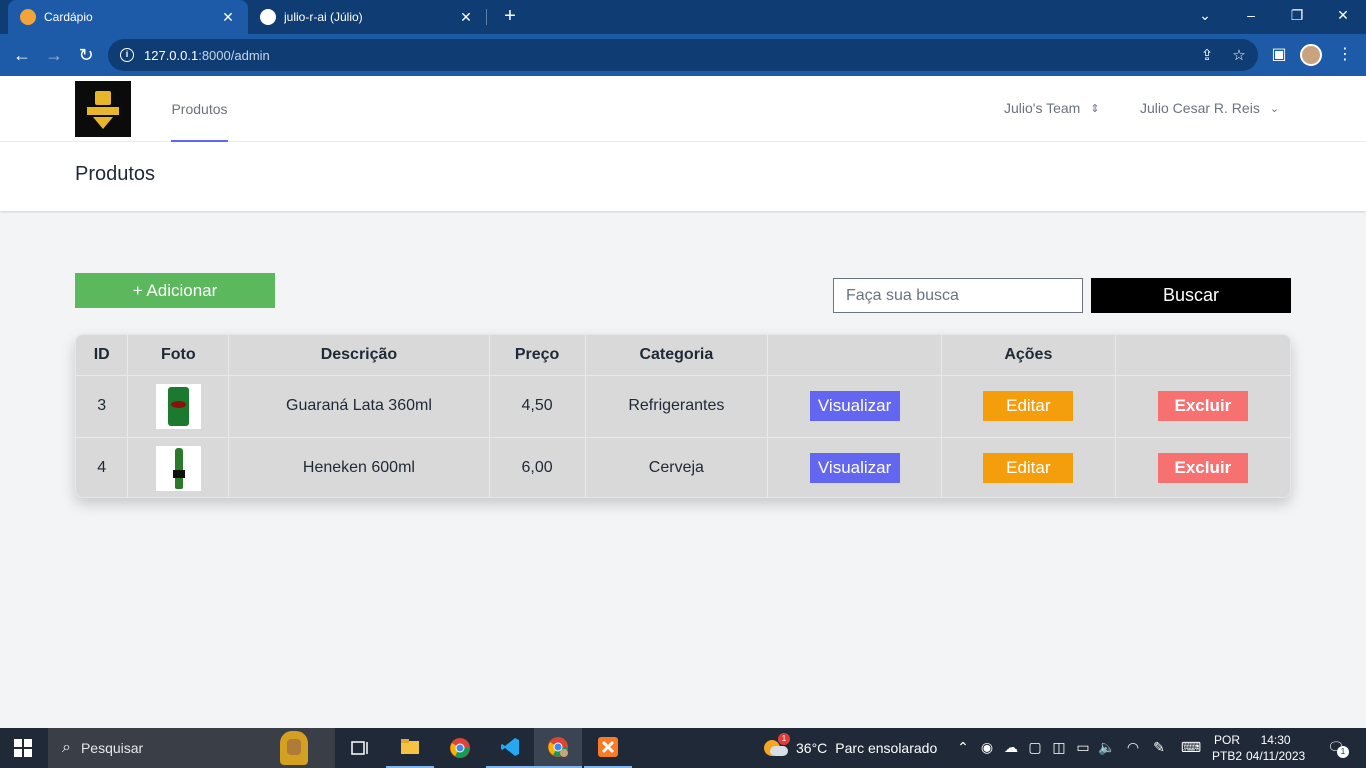 The width and height of the screenshot is (1366, 768). Describe the element at coordinates (1191, 295) in the screenshot. I see `search-button: Buscar` at that location.